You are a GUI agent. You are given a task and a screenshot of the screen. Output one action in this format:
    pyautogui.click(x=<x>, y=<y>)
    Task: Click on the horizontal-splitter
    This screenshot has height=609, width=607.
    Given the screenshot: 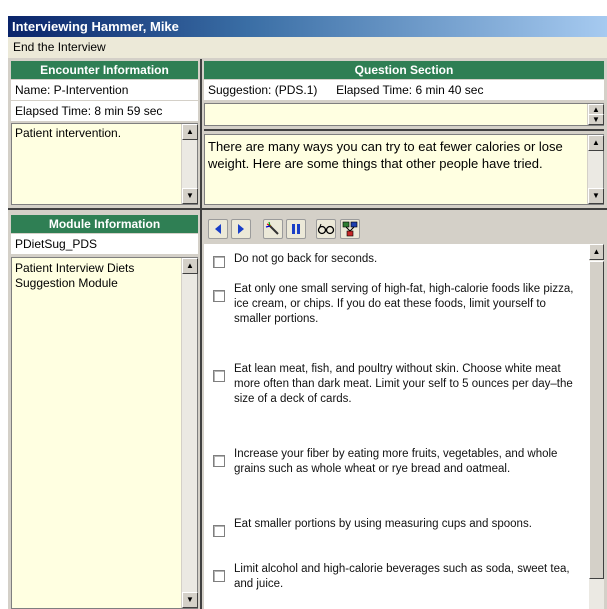 What is the action you would take?
    pyautogui.click(x=307, y=209)
    